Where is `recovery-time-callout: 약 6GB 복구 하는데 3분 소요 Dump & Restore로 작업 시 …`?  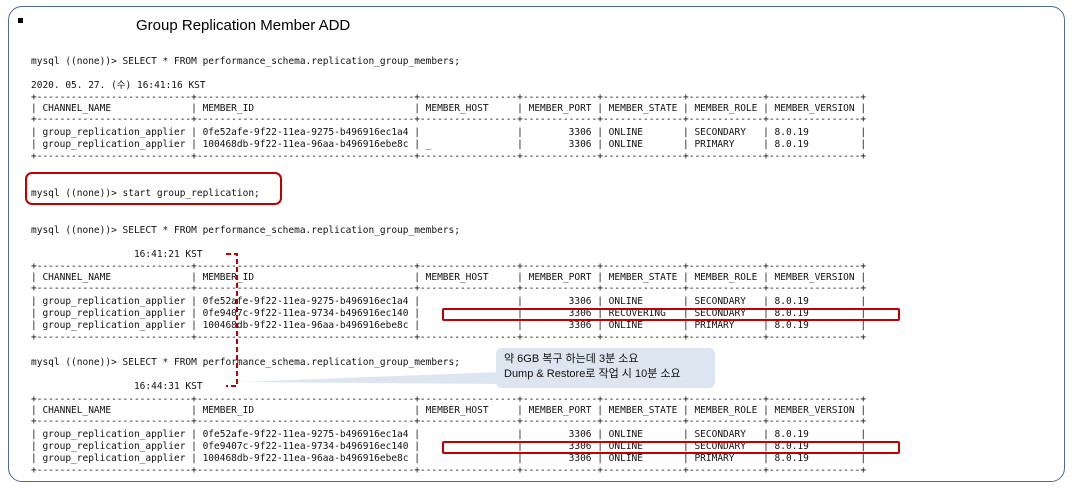 recovery-time-callout: 약 6GB 복구 하는데 3분 소요 Dump & Restore로 작업 시 … is located at coordinates (605, 368).